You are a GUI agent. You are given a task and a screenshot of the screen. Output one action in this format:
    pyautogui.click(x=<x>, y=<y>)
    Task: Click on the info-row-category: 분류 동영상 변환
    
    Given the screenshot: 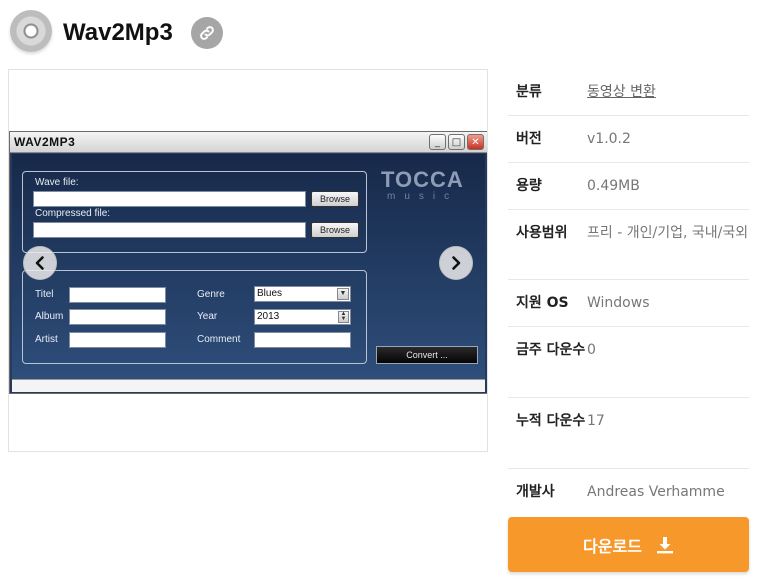 What is the action you would take?
    pyautogui.click(x=628, y=92)
    